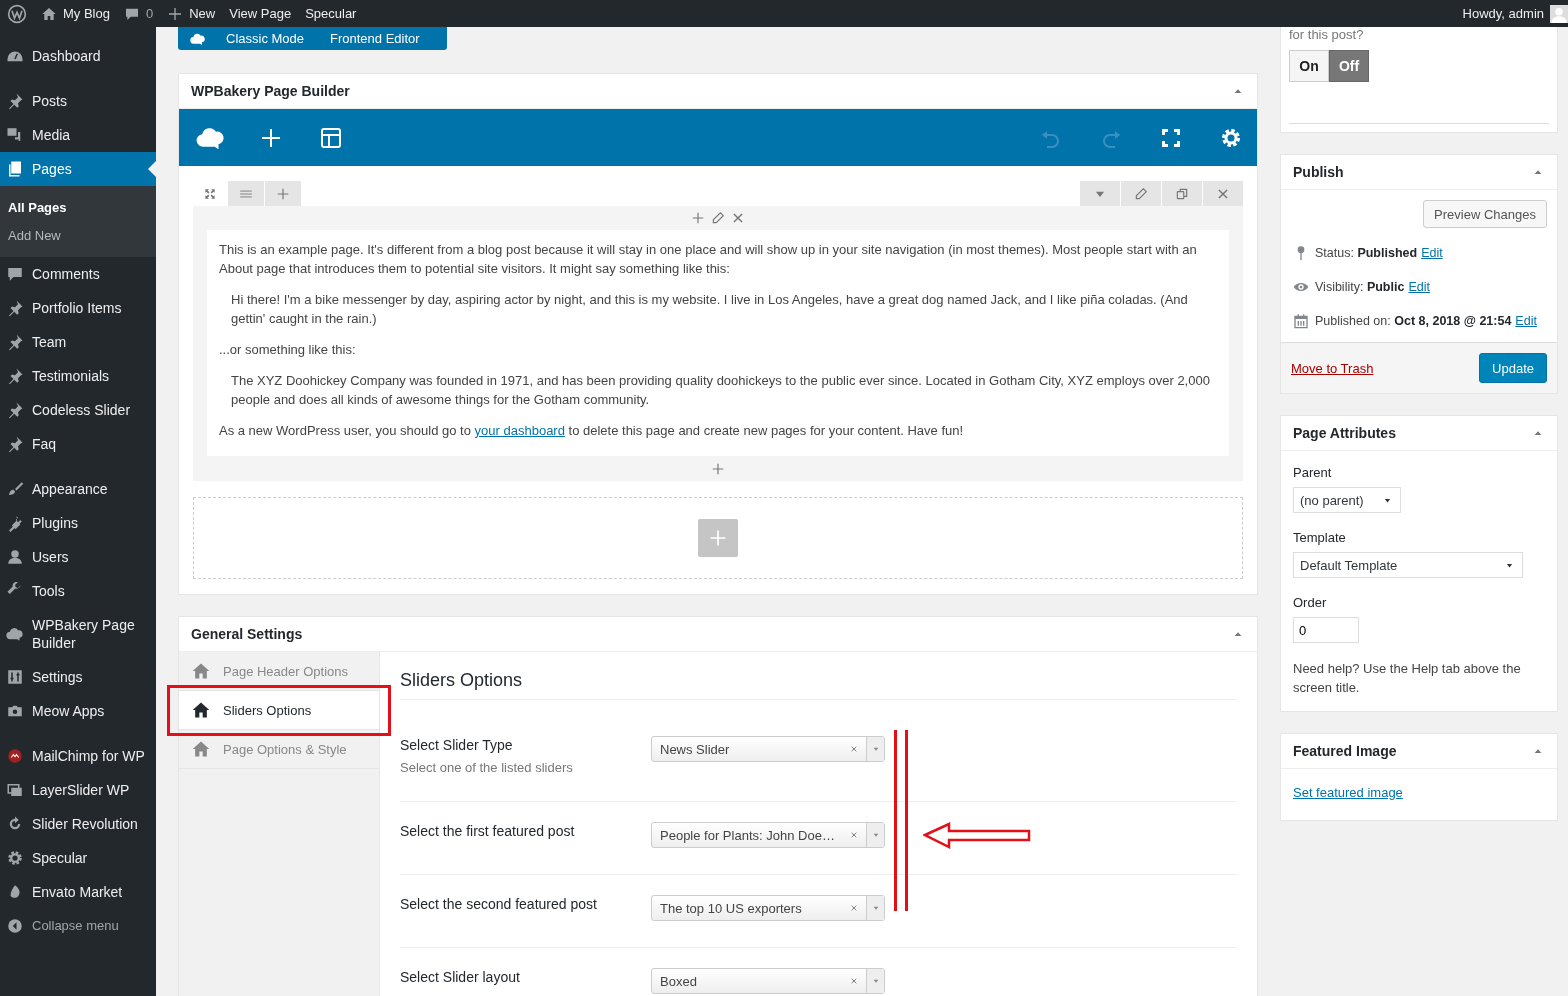 Image resolution: width=1568 pixels, height=996 pixels. Describe the element at coordinates (78, 410) in the screenshot. I see `menu-item: Codeless Slider` at that location.